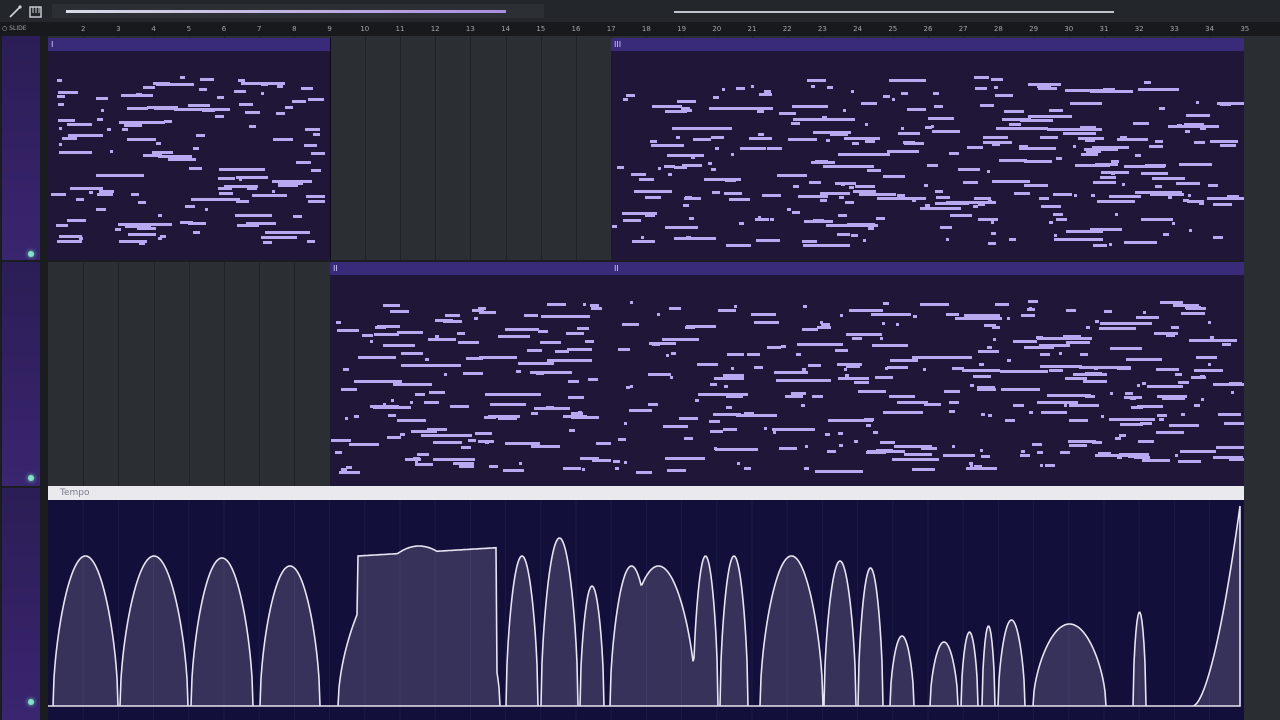 The image size is (1280, 720). I want to click on piano-icon, so click(35, 12).